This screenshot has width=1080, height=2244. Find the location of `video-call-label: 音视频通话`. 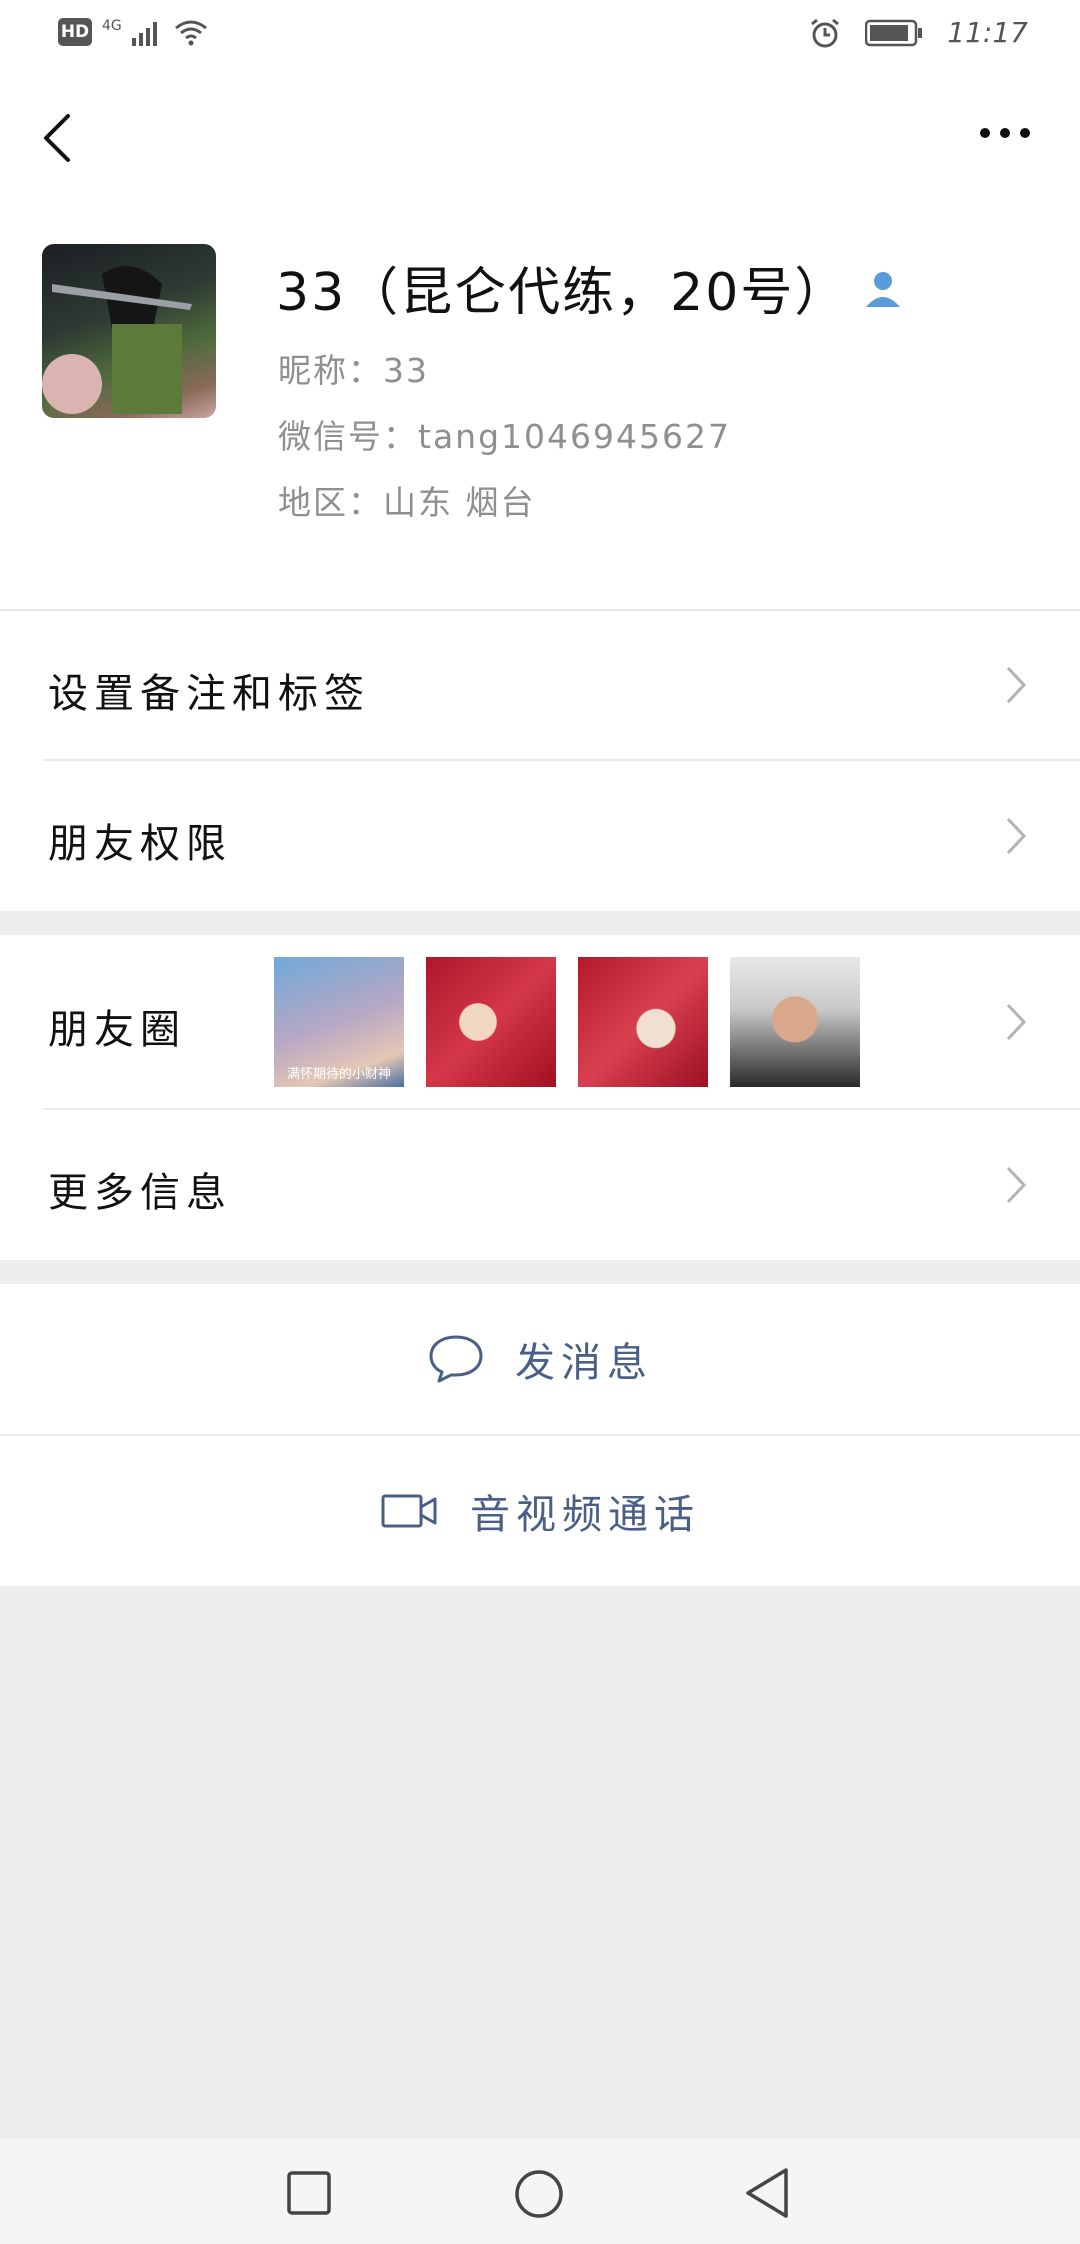

video-call-label: 音视频通话 is located at coordinates (585, 1515).